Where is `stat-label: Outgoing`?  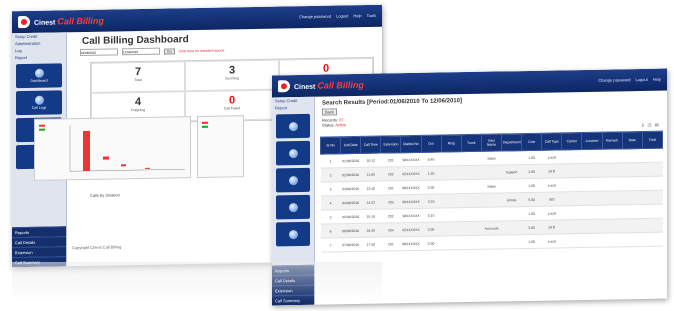 stat-label: Outgoing is located at coordinates (138, 110).